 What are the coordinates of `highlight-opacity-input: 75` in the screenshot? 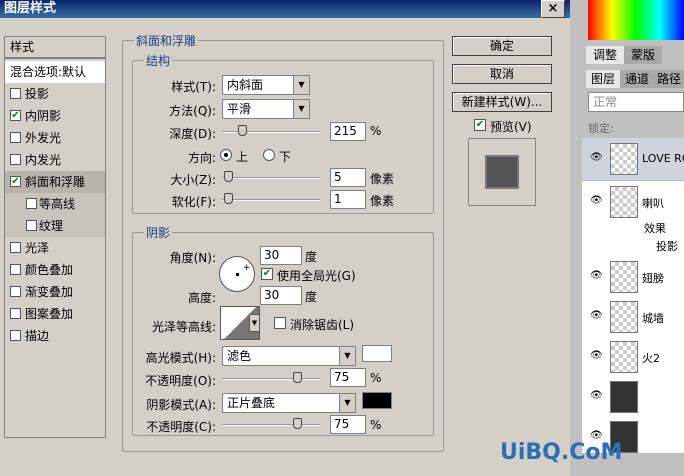 It's located at (348, 377).